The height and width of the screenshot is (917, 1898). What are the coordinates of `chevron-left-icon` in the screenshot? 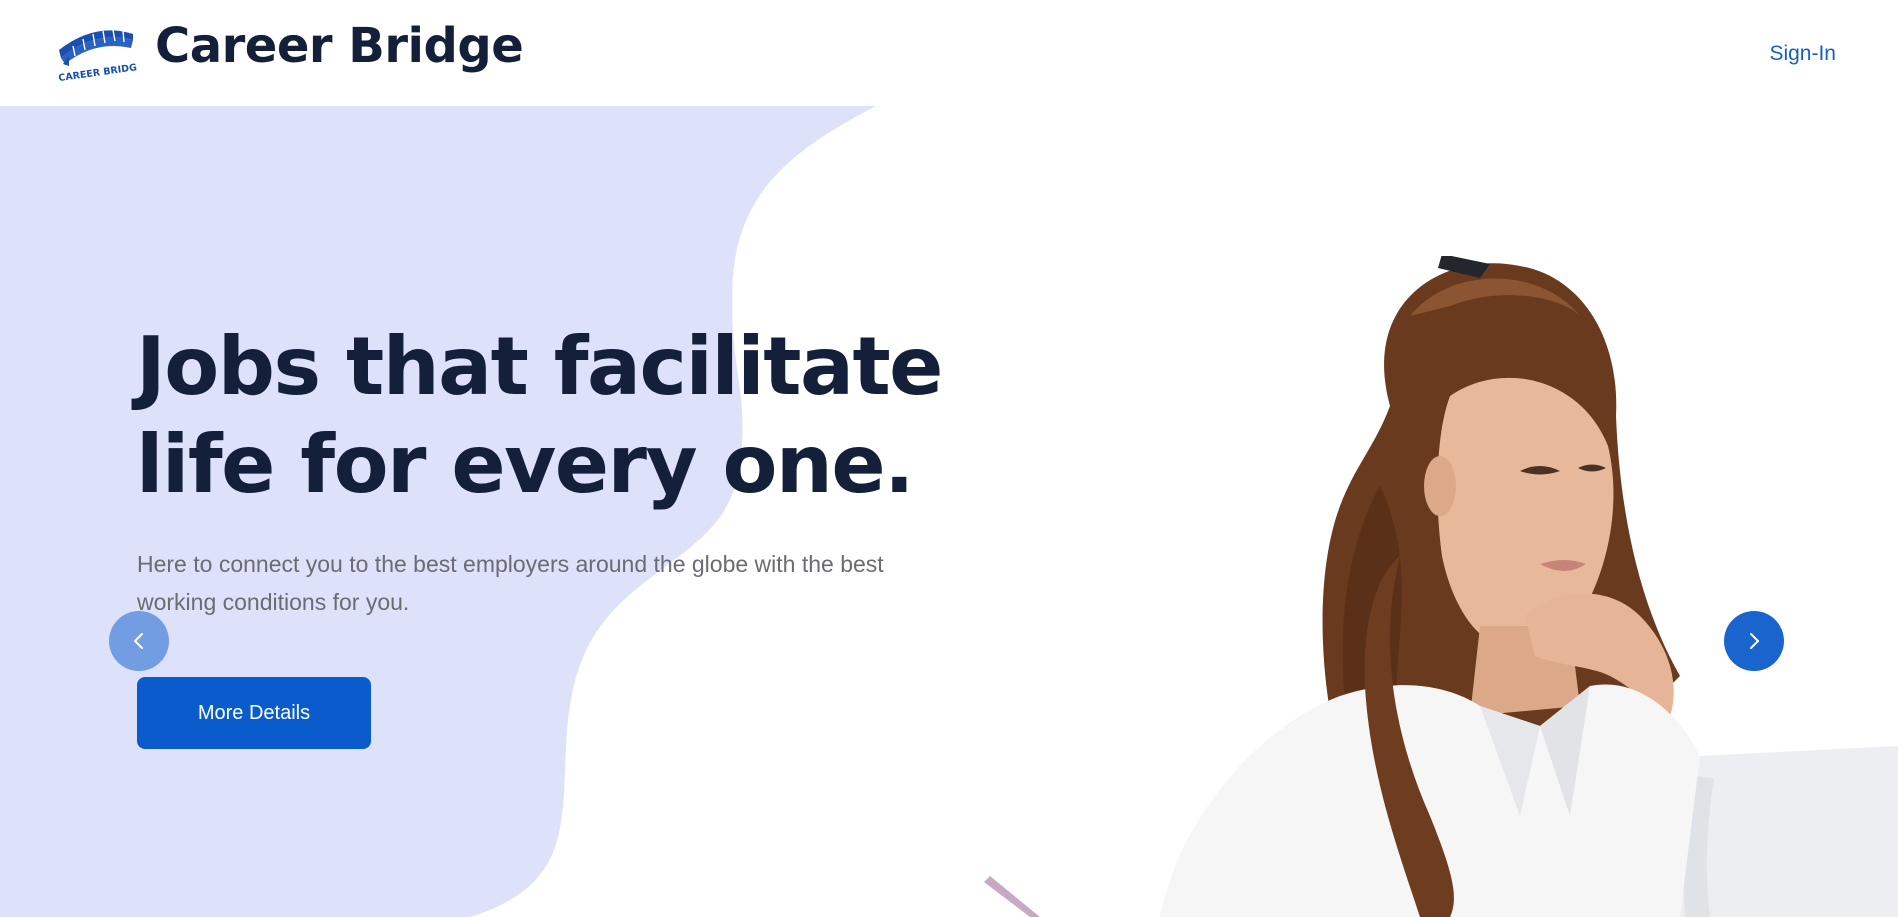 It's located at (138, 641).